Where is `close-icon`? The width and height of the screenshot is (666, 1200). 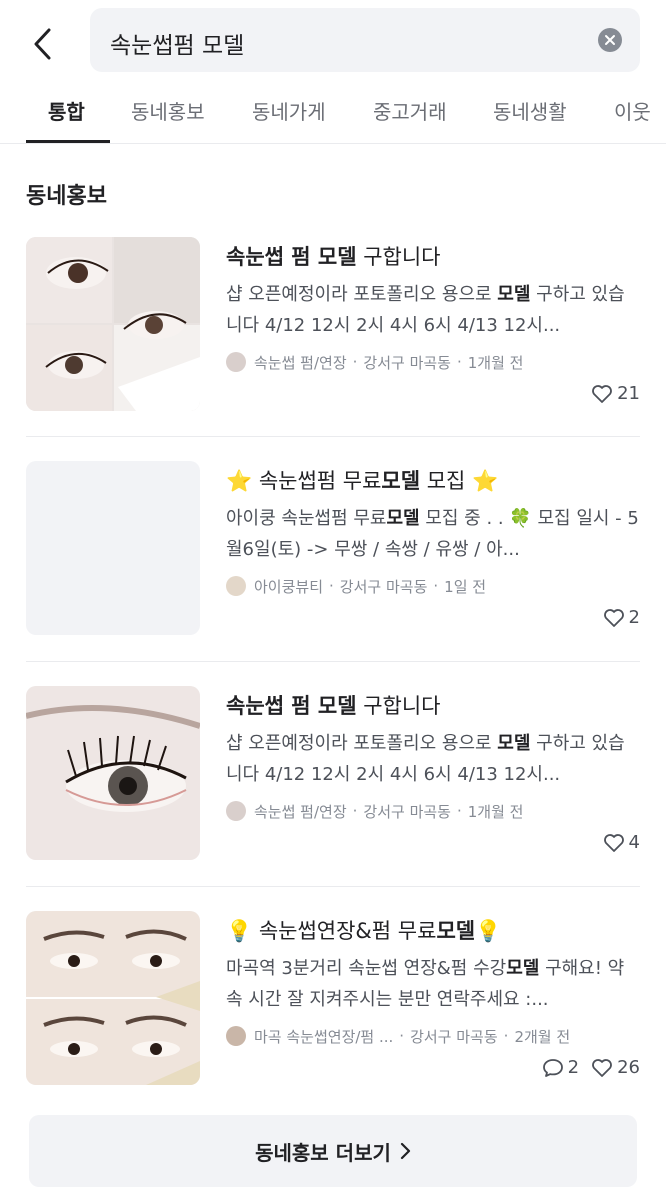 close-icon is located at coordinates (610, 40).